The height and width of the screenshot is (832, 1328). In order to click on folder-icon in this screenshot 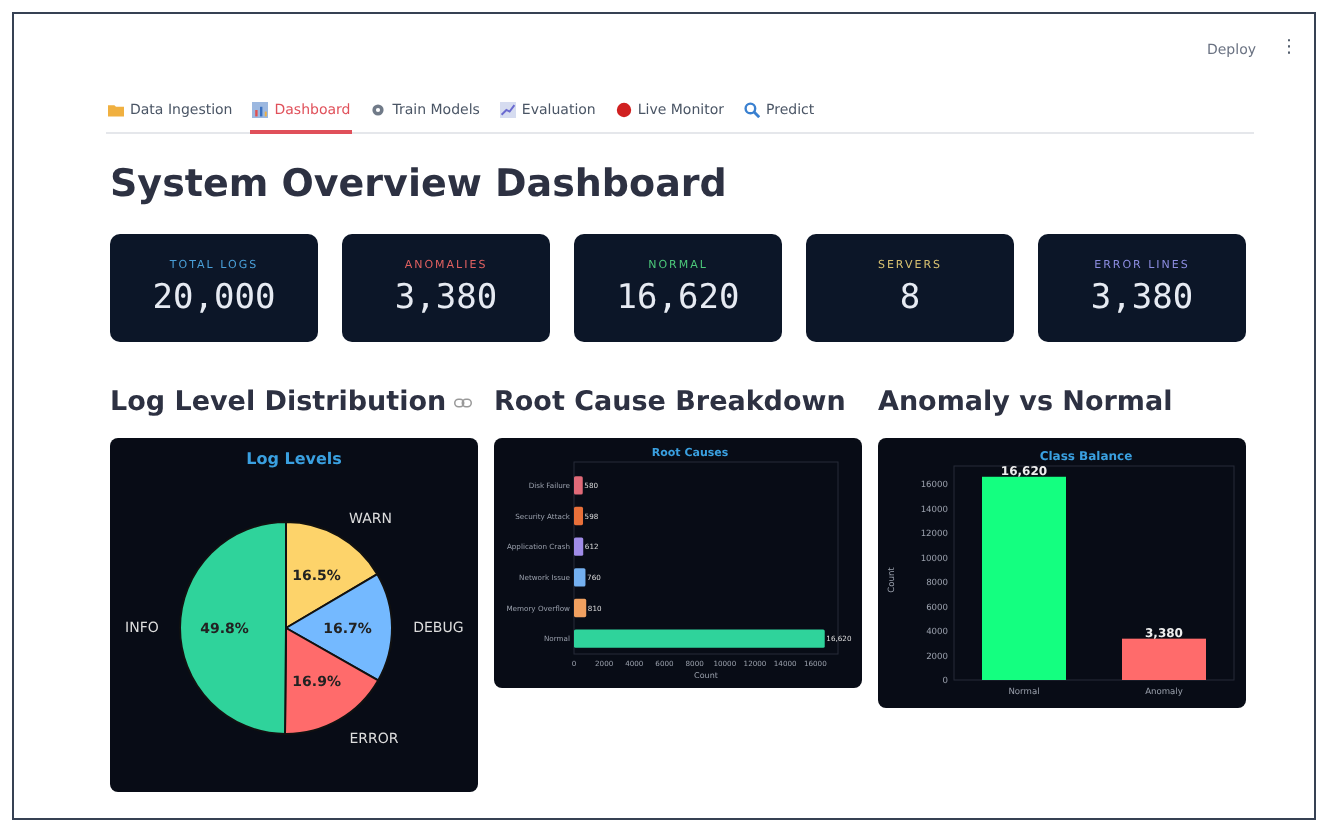, I will do `click(116, 110)`.